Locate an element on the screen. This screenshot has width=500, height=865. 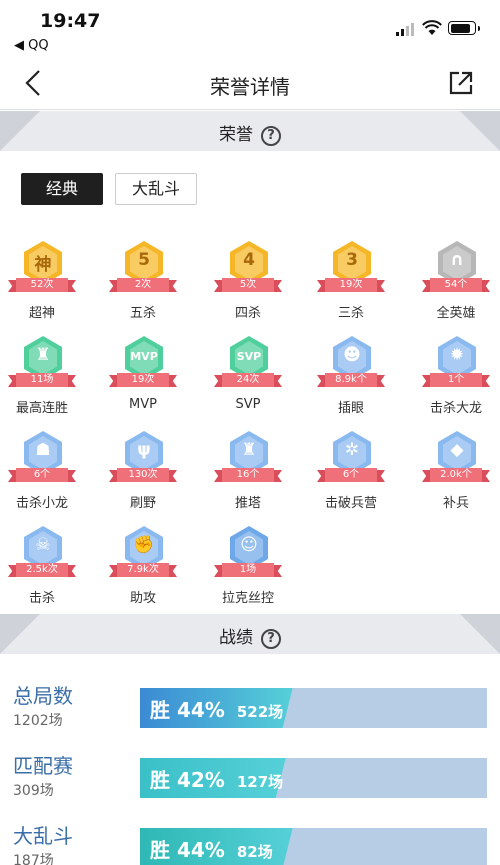
honor-badge: MVP 19次 MVP is located at coordinates (143, 379).